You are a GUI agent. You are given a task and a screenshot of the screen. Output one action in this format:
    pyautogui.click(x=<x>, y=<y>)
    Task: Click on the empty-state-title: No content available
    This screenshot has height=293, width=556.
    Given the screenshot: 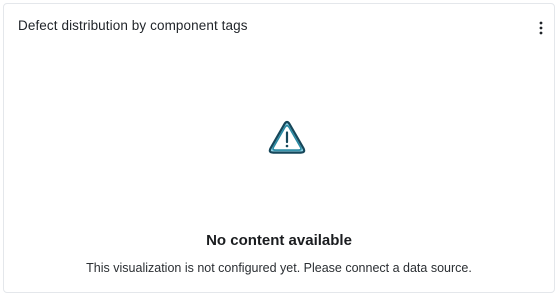 What is the action you would take?
    pyautogui.click(x=279, y=240)
    